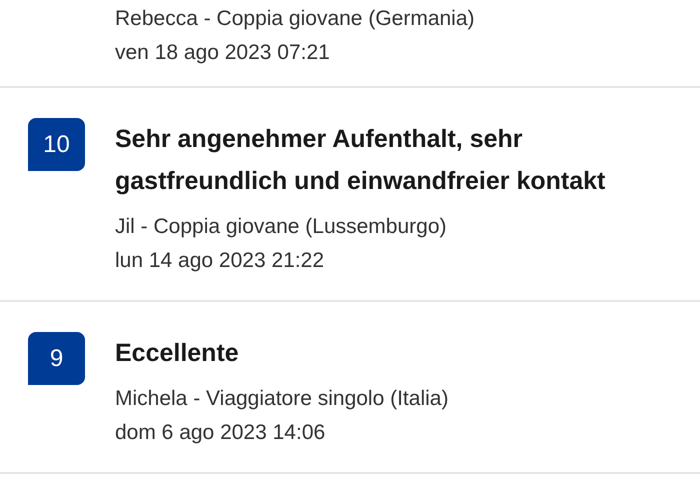 This screenshot has width=700, height=500. I want to click on score-badge: 10, so click(56, 144).